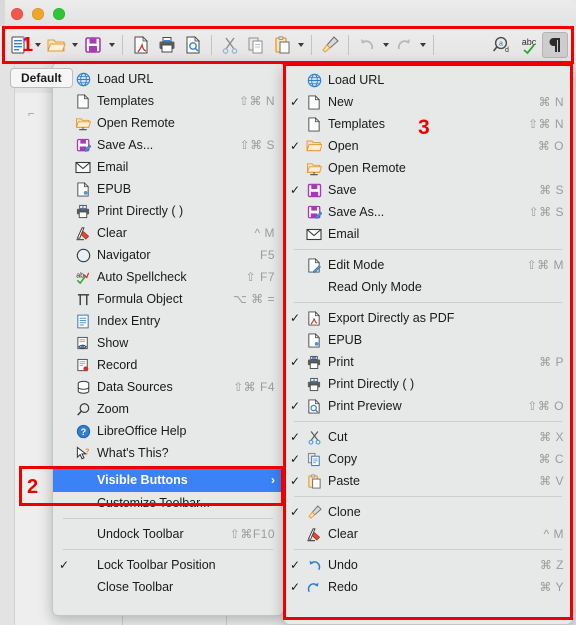 The image size is (576, 625). I want to click on print-button, so click(167, 45).